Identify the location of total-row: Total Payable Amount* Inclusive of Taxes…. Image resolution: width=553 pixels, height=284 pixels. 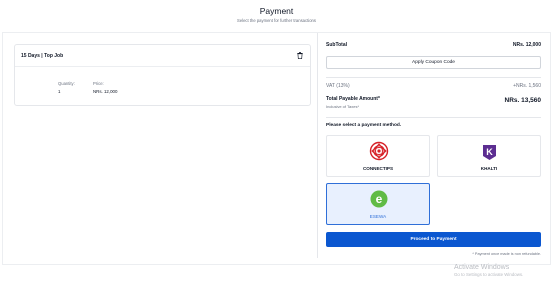
(433, 104).